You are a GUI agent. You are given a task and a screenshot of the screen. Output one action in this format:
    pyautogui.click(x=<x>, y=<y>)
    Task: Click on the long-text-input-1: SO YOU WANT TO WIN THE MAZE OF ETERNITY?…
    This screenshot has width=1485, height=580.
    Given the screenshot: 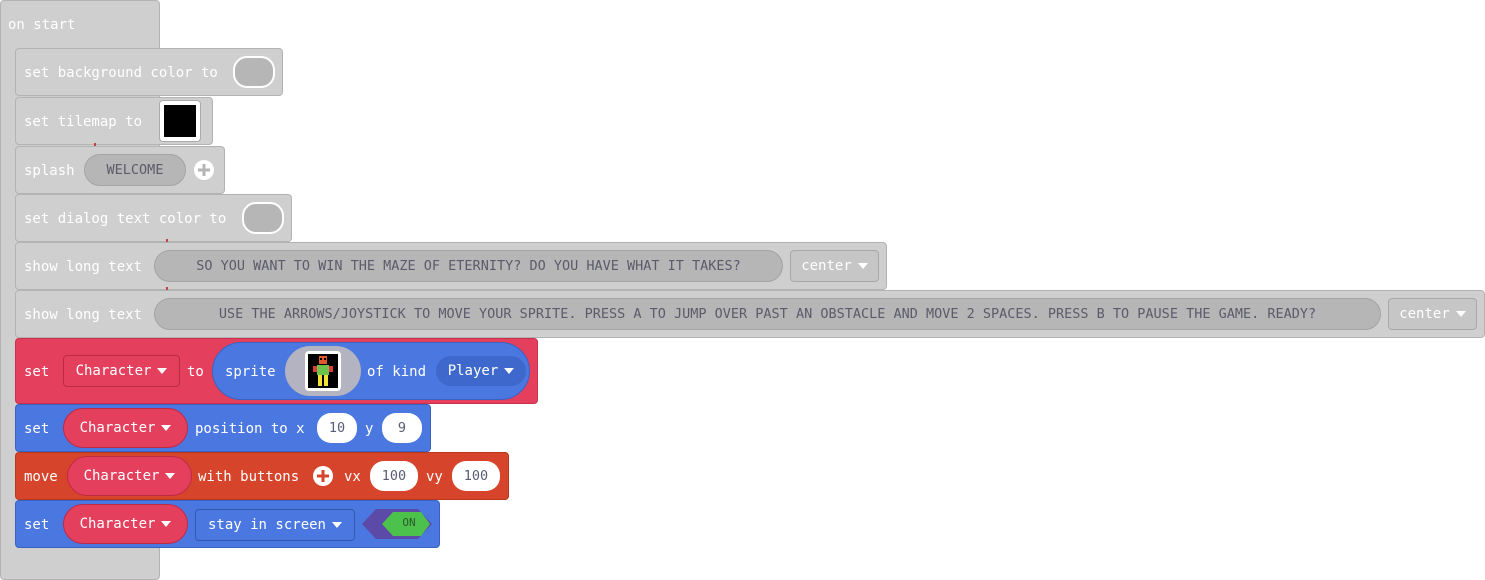 What is the action you would take?
    pyautogui.click(x=468, y=266)
    